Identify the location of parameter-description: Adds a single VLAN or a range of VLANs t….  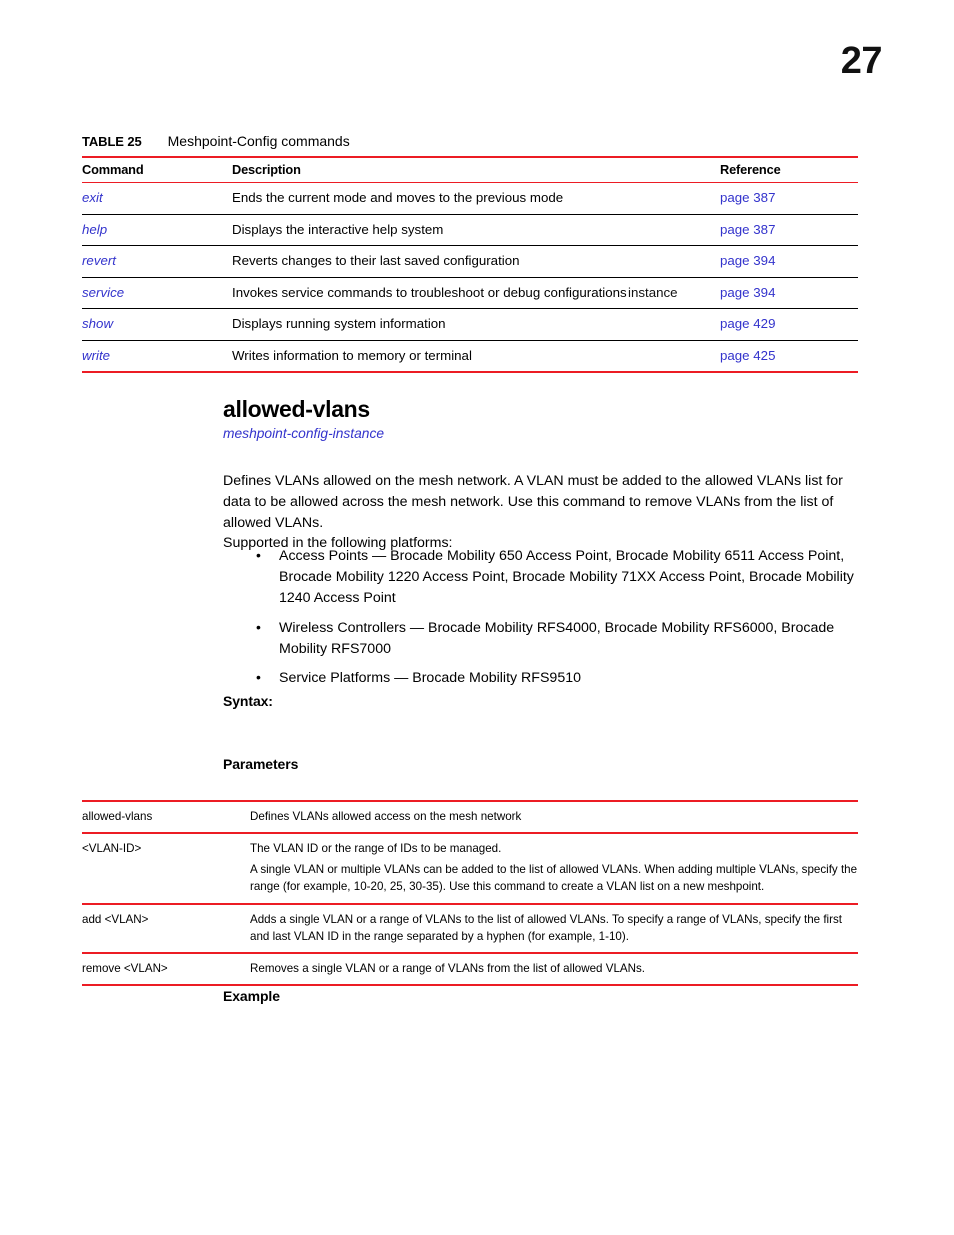
(554, 928).